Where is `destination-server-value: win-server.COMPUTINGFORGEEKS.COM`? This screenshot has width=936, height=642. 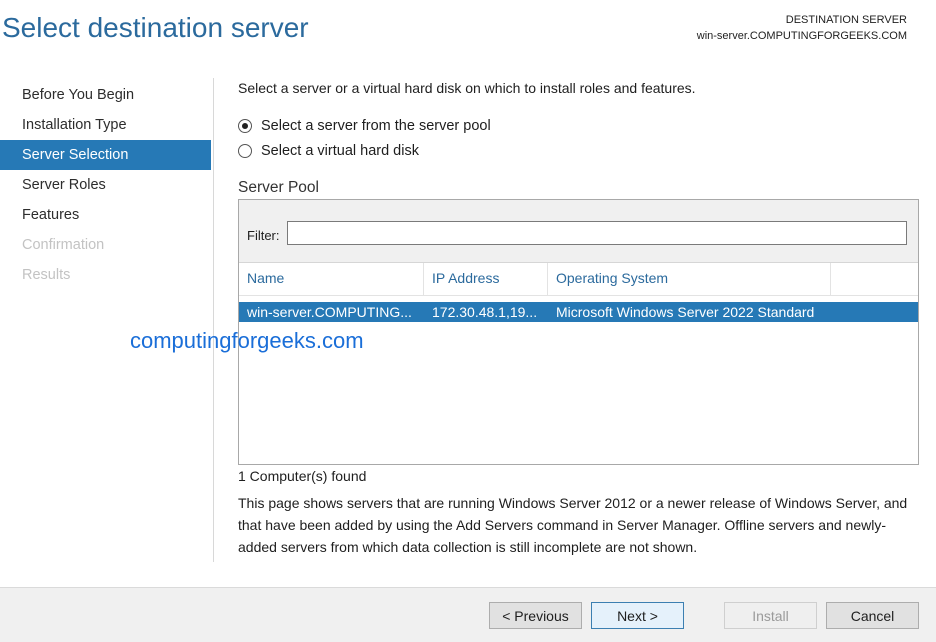 destination-server-value: win-server.COMPUTINGFORGEEKS.COM is located at coordinates (801, 36).